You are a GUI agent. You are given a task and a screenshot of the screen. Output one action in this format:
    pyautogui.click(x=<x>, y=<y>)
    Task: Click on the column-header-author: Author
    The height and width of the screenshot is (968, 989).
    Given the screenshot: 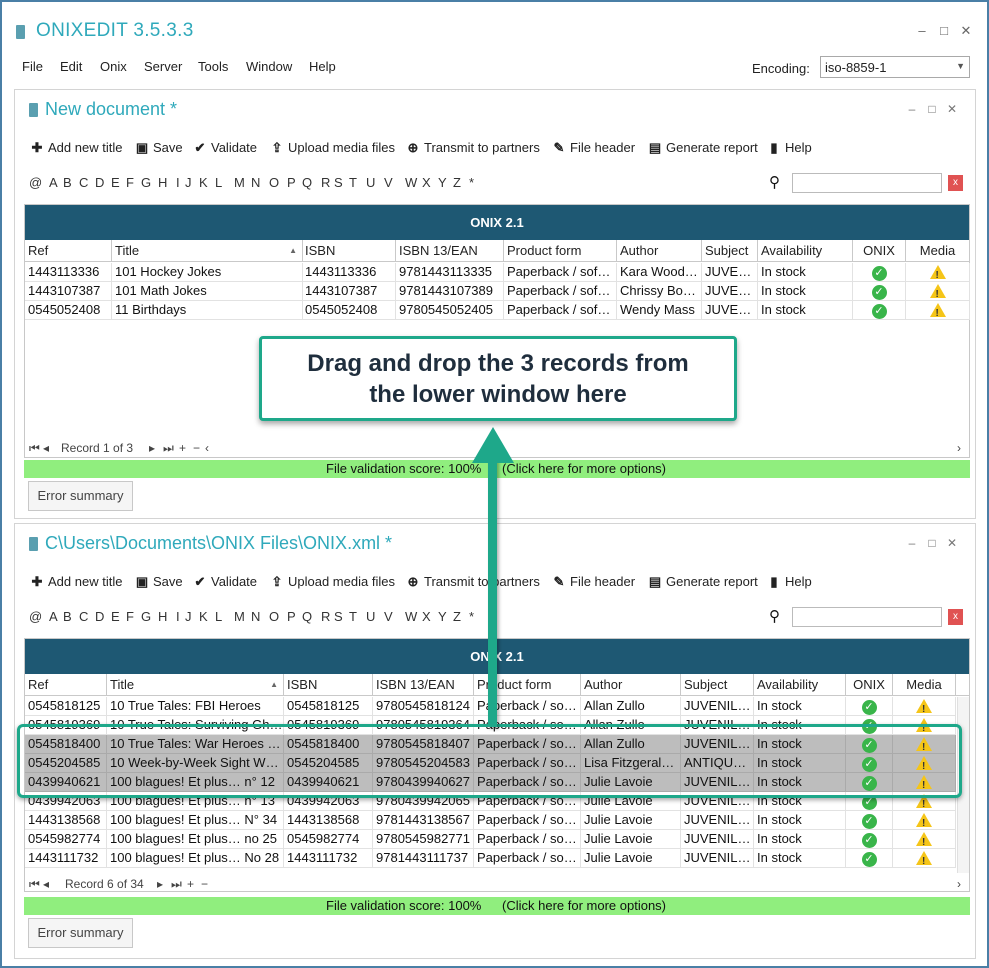 What is the action you would take?
    pyautogui.click(x=659, y=251)
    